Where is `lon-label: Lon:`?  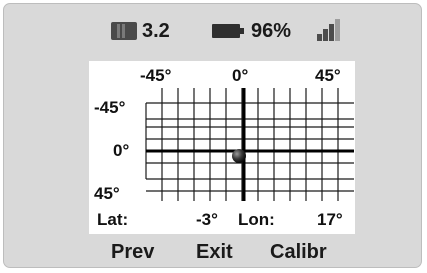
lon-label: Lon: is located at coordinates (256, 219).